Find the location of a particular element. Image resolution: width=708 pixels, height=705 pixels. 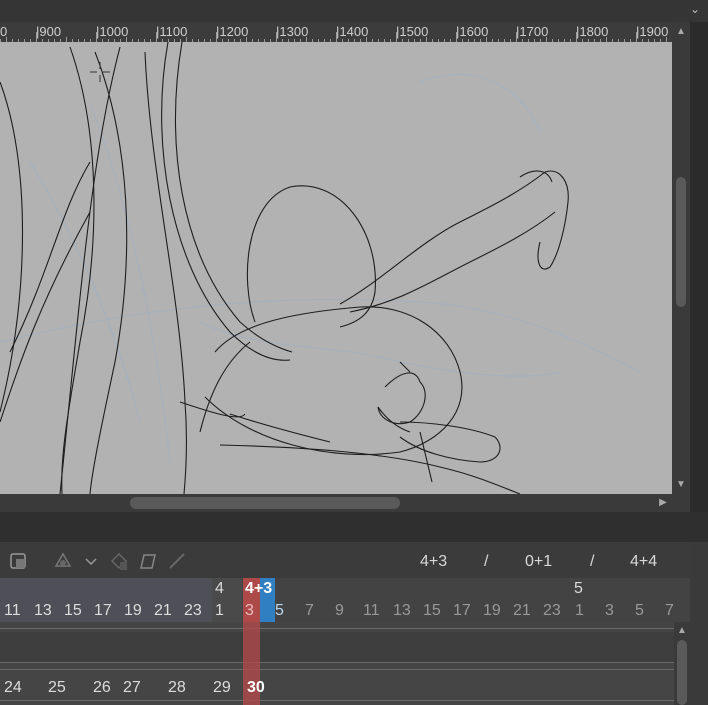

frame-number-selected: 3 is located at coordinates (249, 611).